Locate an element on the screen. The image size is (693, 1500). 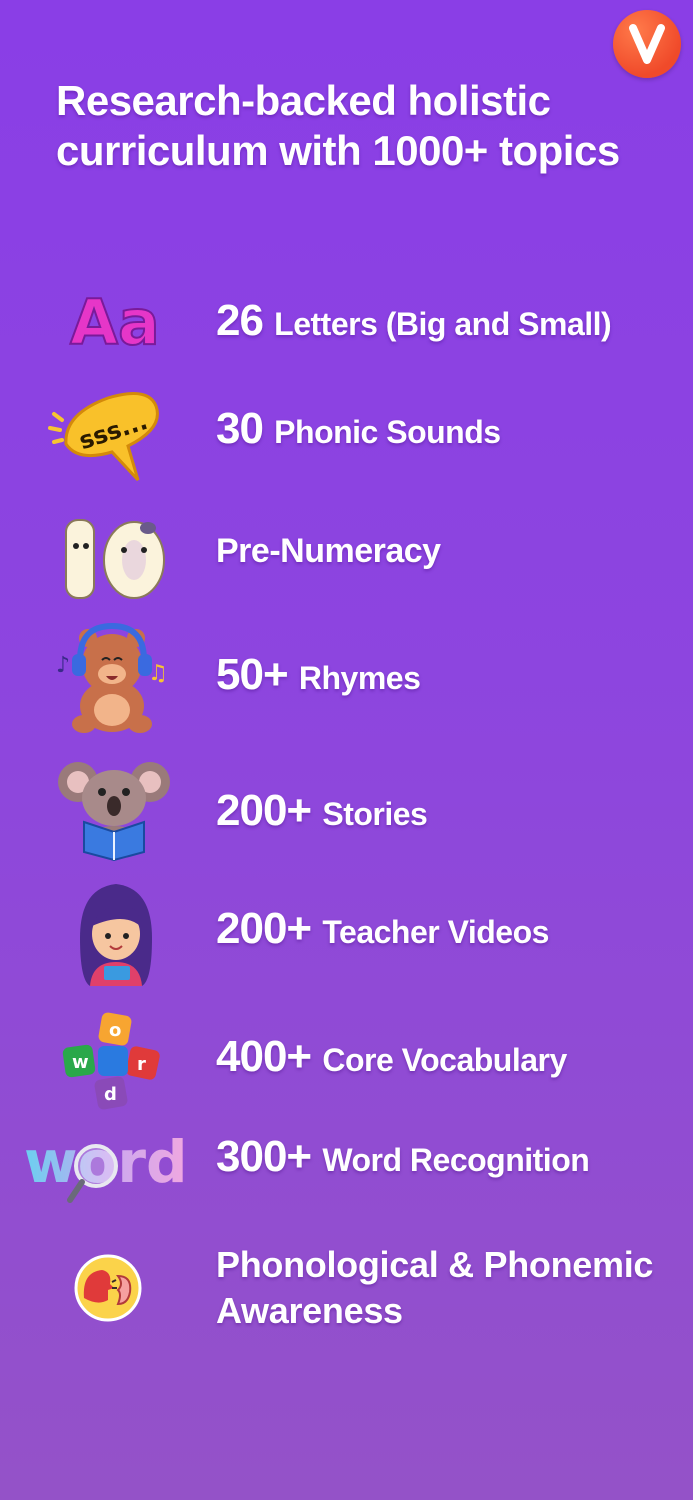
topic-label: 26 Letters (Big and Small) is located at coordinates (414, 321).